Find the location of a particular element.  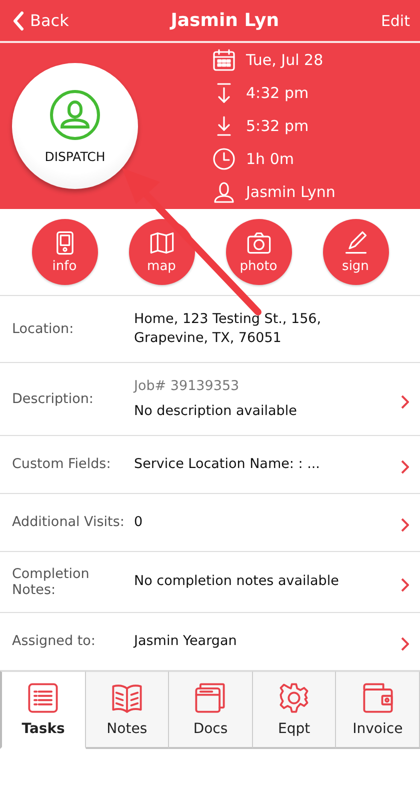

field-value: 0 is located at coordinates (139, 522).